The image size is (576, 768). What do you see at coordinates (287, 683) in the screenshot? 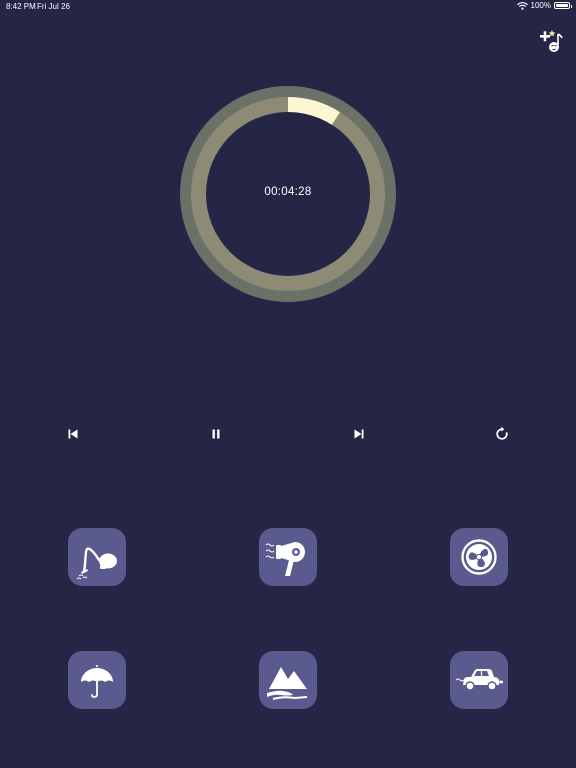
I see `mountain-stream-icon` at bounding box center [287, 683].